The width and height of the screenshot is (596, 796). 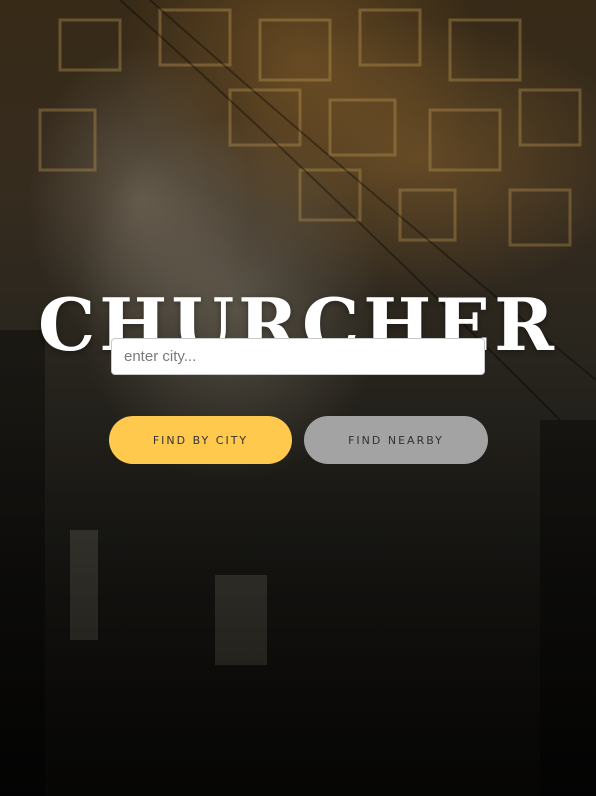 What do you see at coordinates (396, 440) in the screenshot?
I see `find-nearby-button: FIND NEARBY` at bounding box center [396, 440].